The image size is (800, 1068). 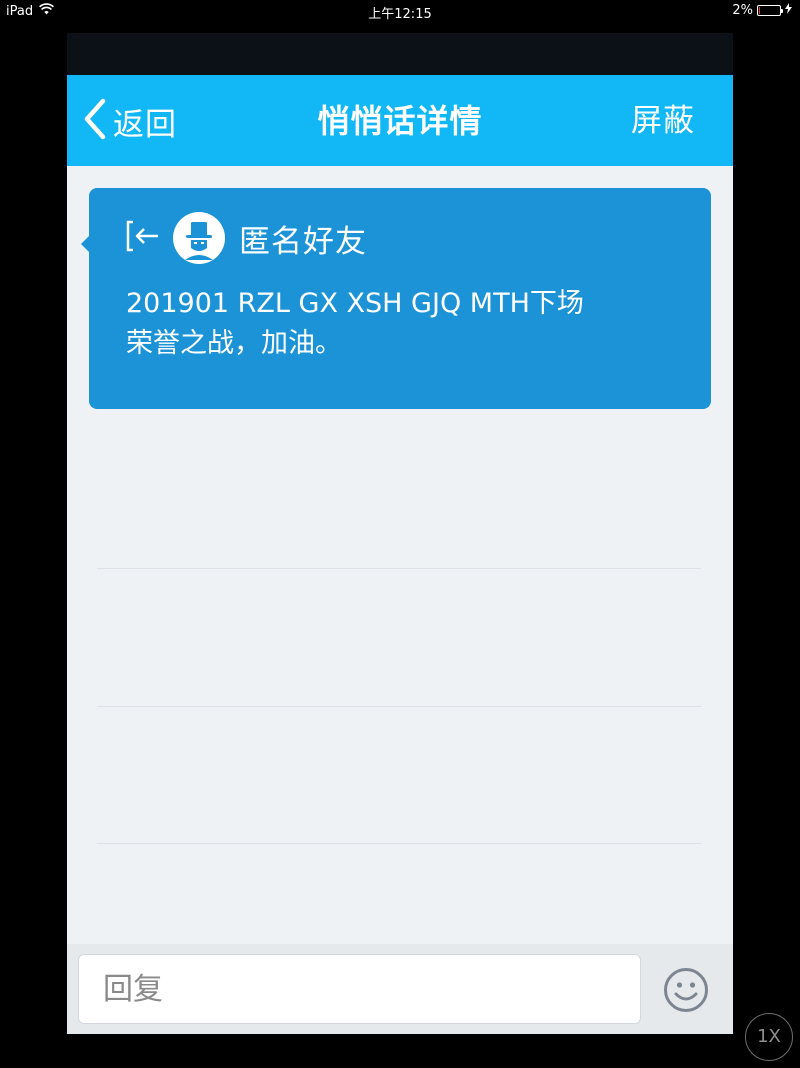 I want to click on status-right: 2%, so click(x=762, y=10).